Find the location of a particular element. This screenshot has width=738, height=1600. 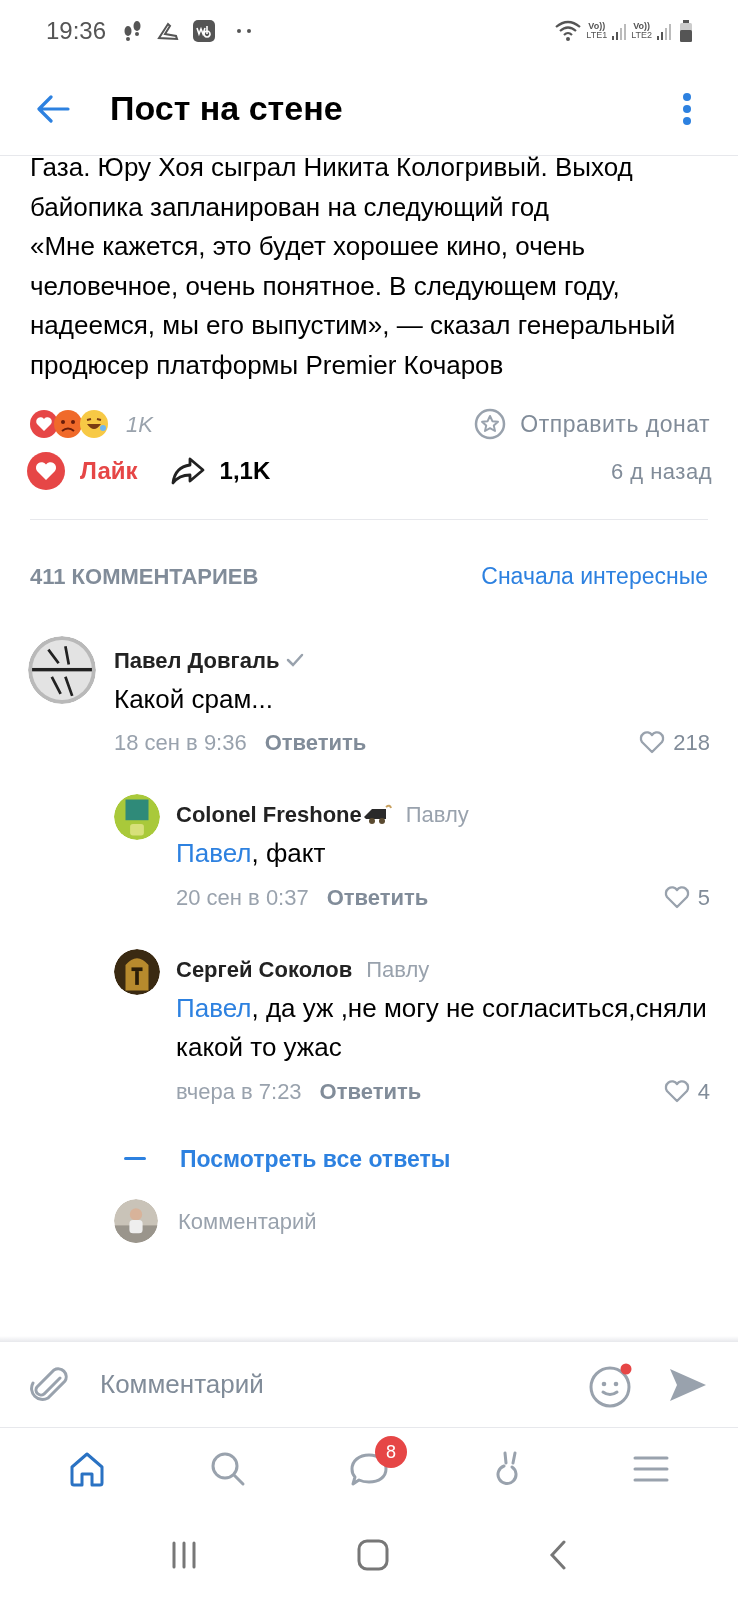

like-count-button: 4 is located at coordinates (686, 1091).